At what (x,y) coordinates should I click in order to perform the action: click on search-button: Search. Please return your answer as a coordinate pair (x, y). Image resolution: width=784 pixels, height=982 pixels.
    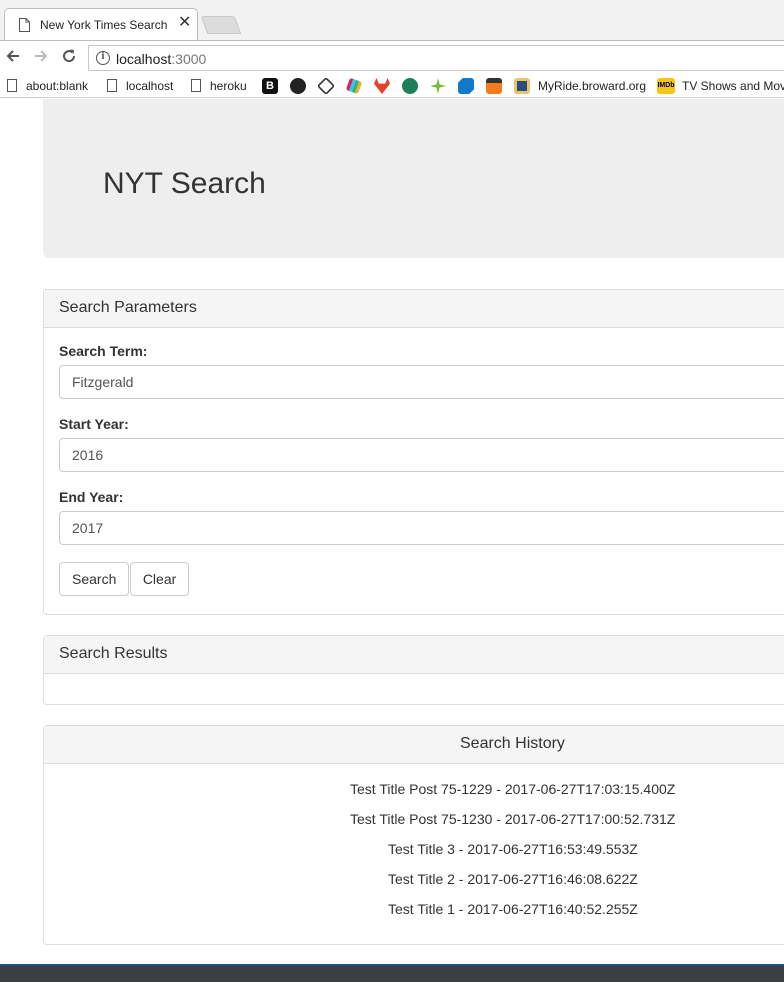
    Looking at the image, I should click on (94, 579).